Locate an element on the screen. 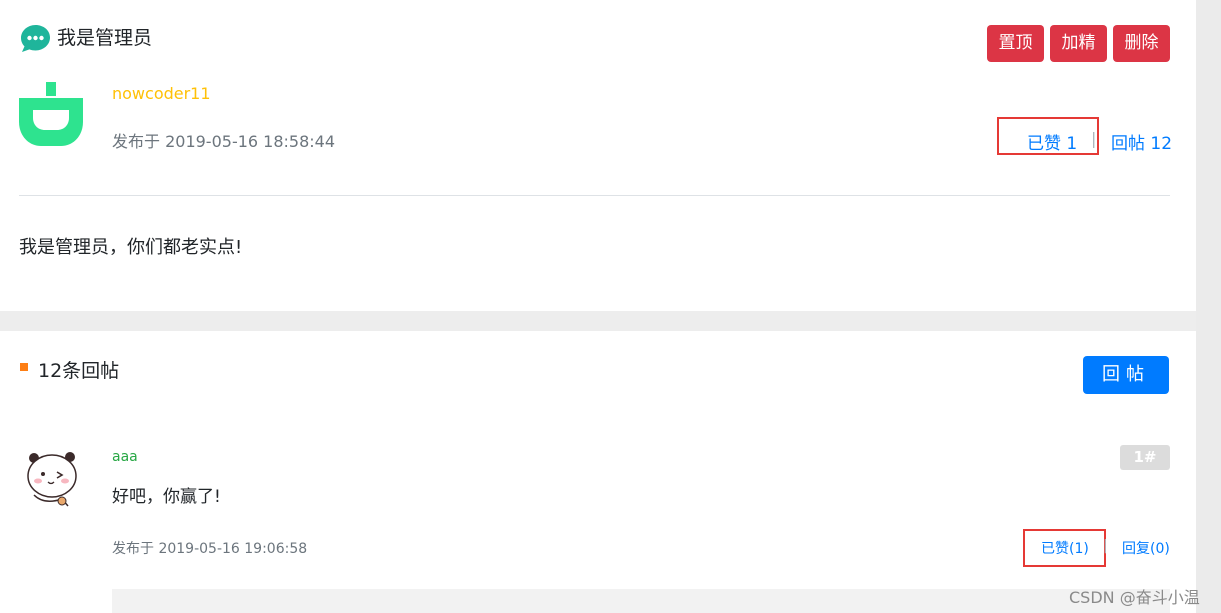  post-title: 我是管理员 is located at coordinates (105, 38).